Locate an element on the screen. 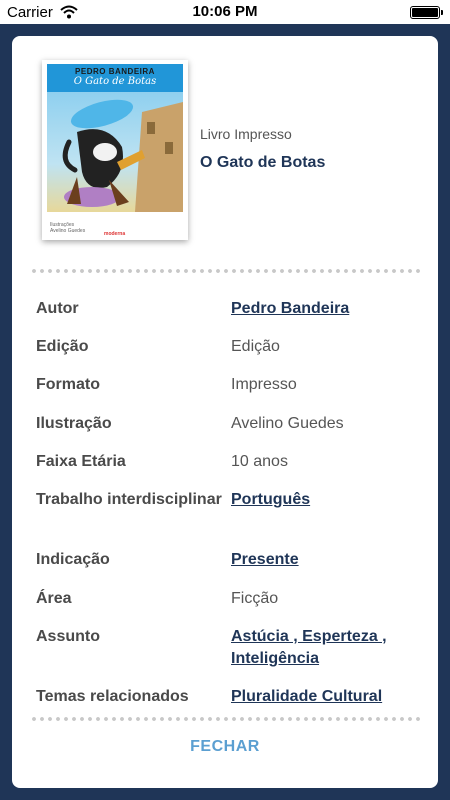  book-title: O Gato de Botas is located at coordinates (263, 162).